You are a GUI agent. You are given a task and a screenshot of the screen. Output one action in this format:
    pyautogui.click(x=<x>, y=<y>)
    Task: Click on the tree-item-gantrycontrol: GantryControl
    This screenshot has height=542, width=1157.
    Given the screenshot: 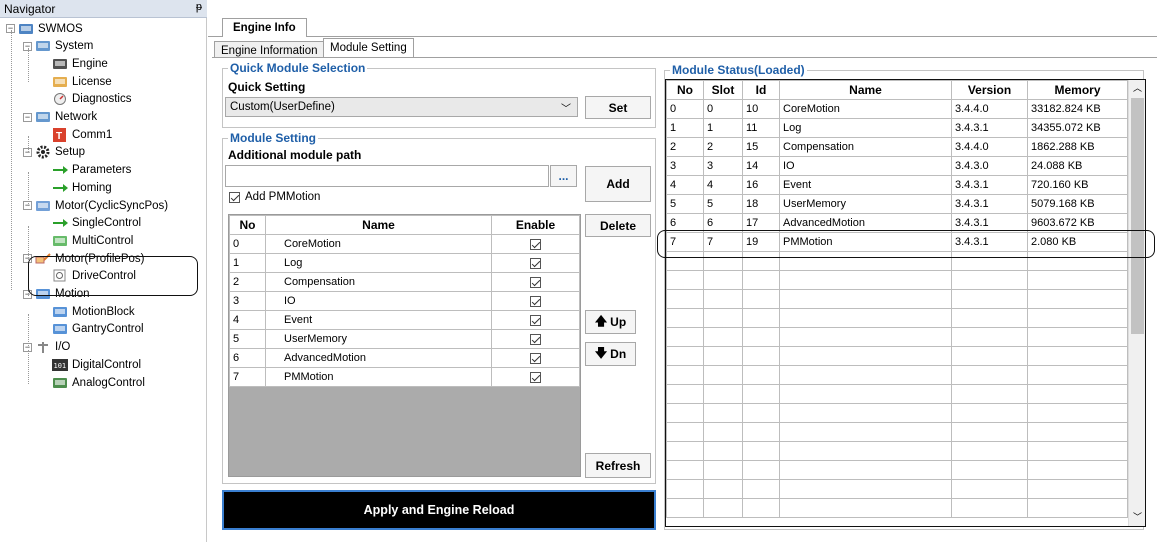 What is the action you would take?
    pyautogui.click(x=98, y=329)
    